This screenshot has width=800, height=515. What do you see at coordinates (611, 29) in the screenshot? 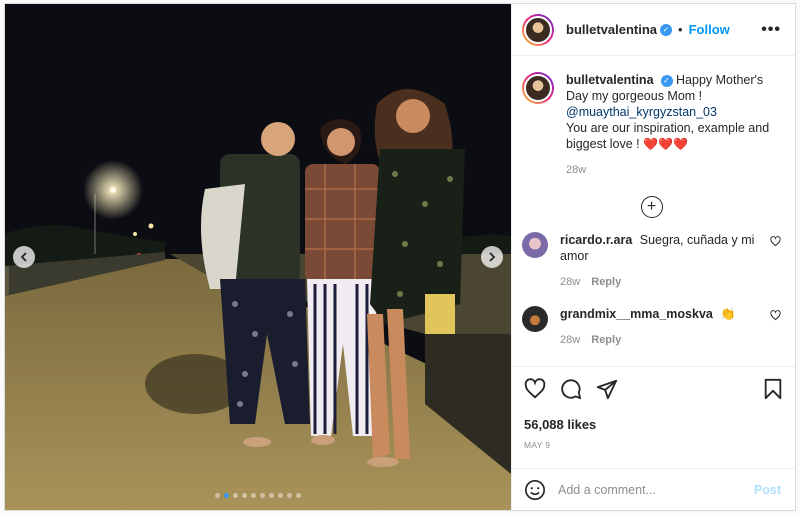
I see `author-username: bulletvalentina` at bounding box center [611, 29].